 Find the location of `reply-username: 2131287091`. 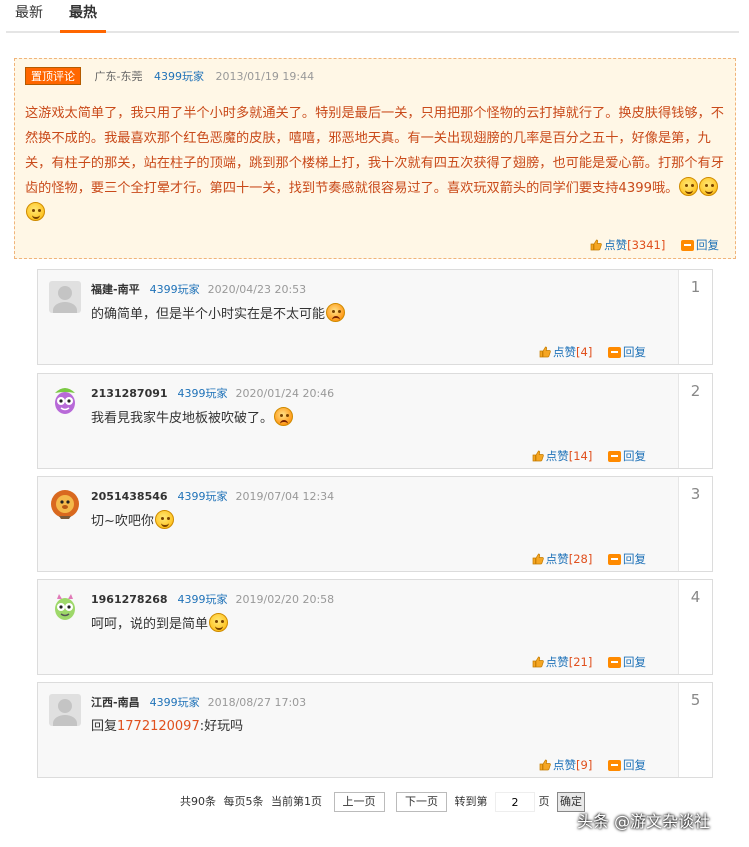

reply-username: 2131287091 is located at coordinates (129, 393).